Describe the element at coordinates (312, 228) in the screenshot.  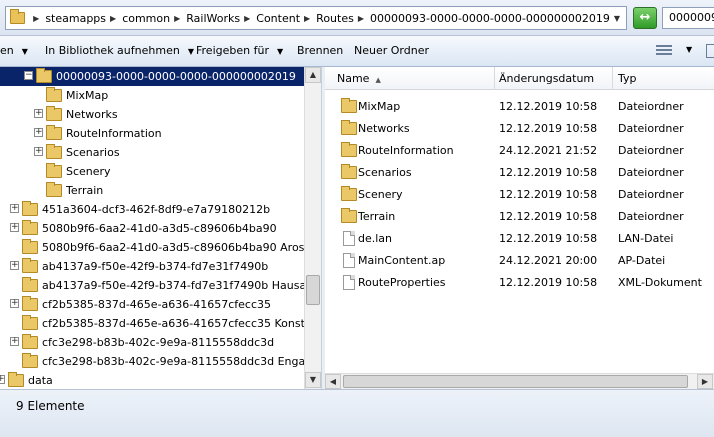
I see `tree-scrollbar: ▲ ▼` at that location.